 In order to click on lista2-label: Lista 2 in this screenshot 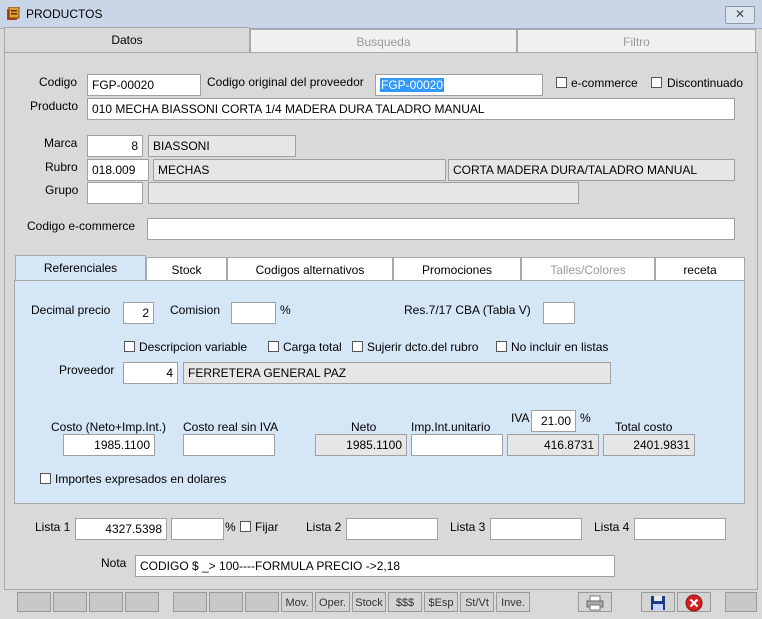, I will do `click(324, 527)`.